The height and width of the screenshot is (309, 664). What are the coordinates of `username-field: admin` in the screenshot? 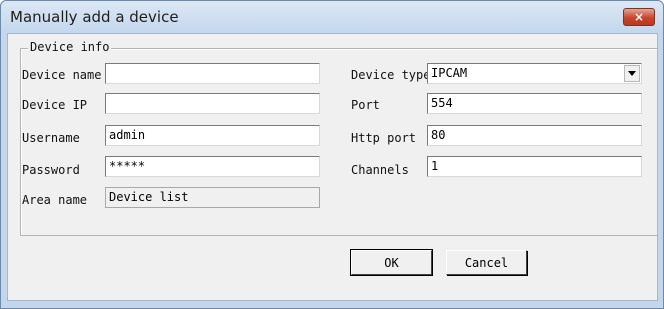 It's located at (212, 135).